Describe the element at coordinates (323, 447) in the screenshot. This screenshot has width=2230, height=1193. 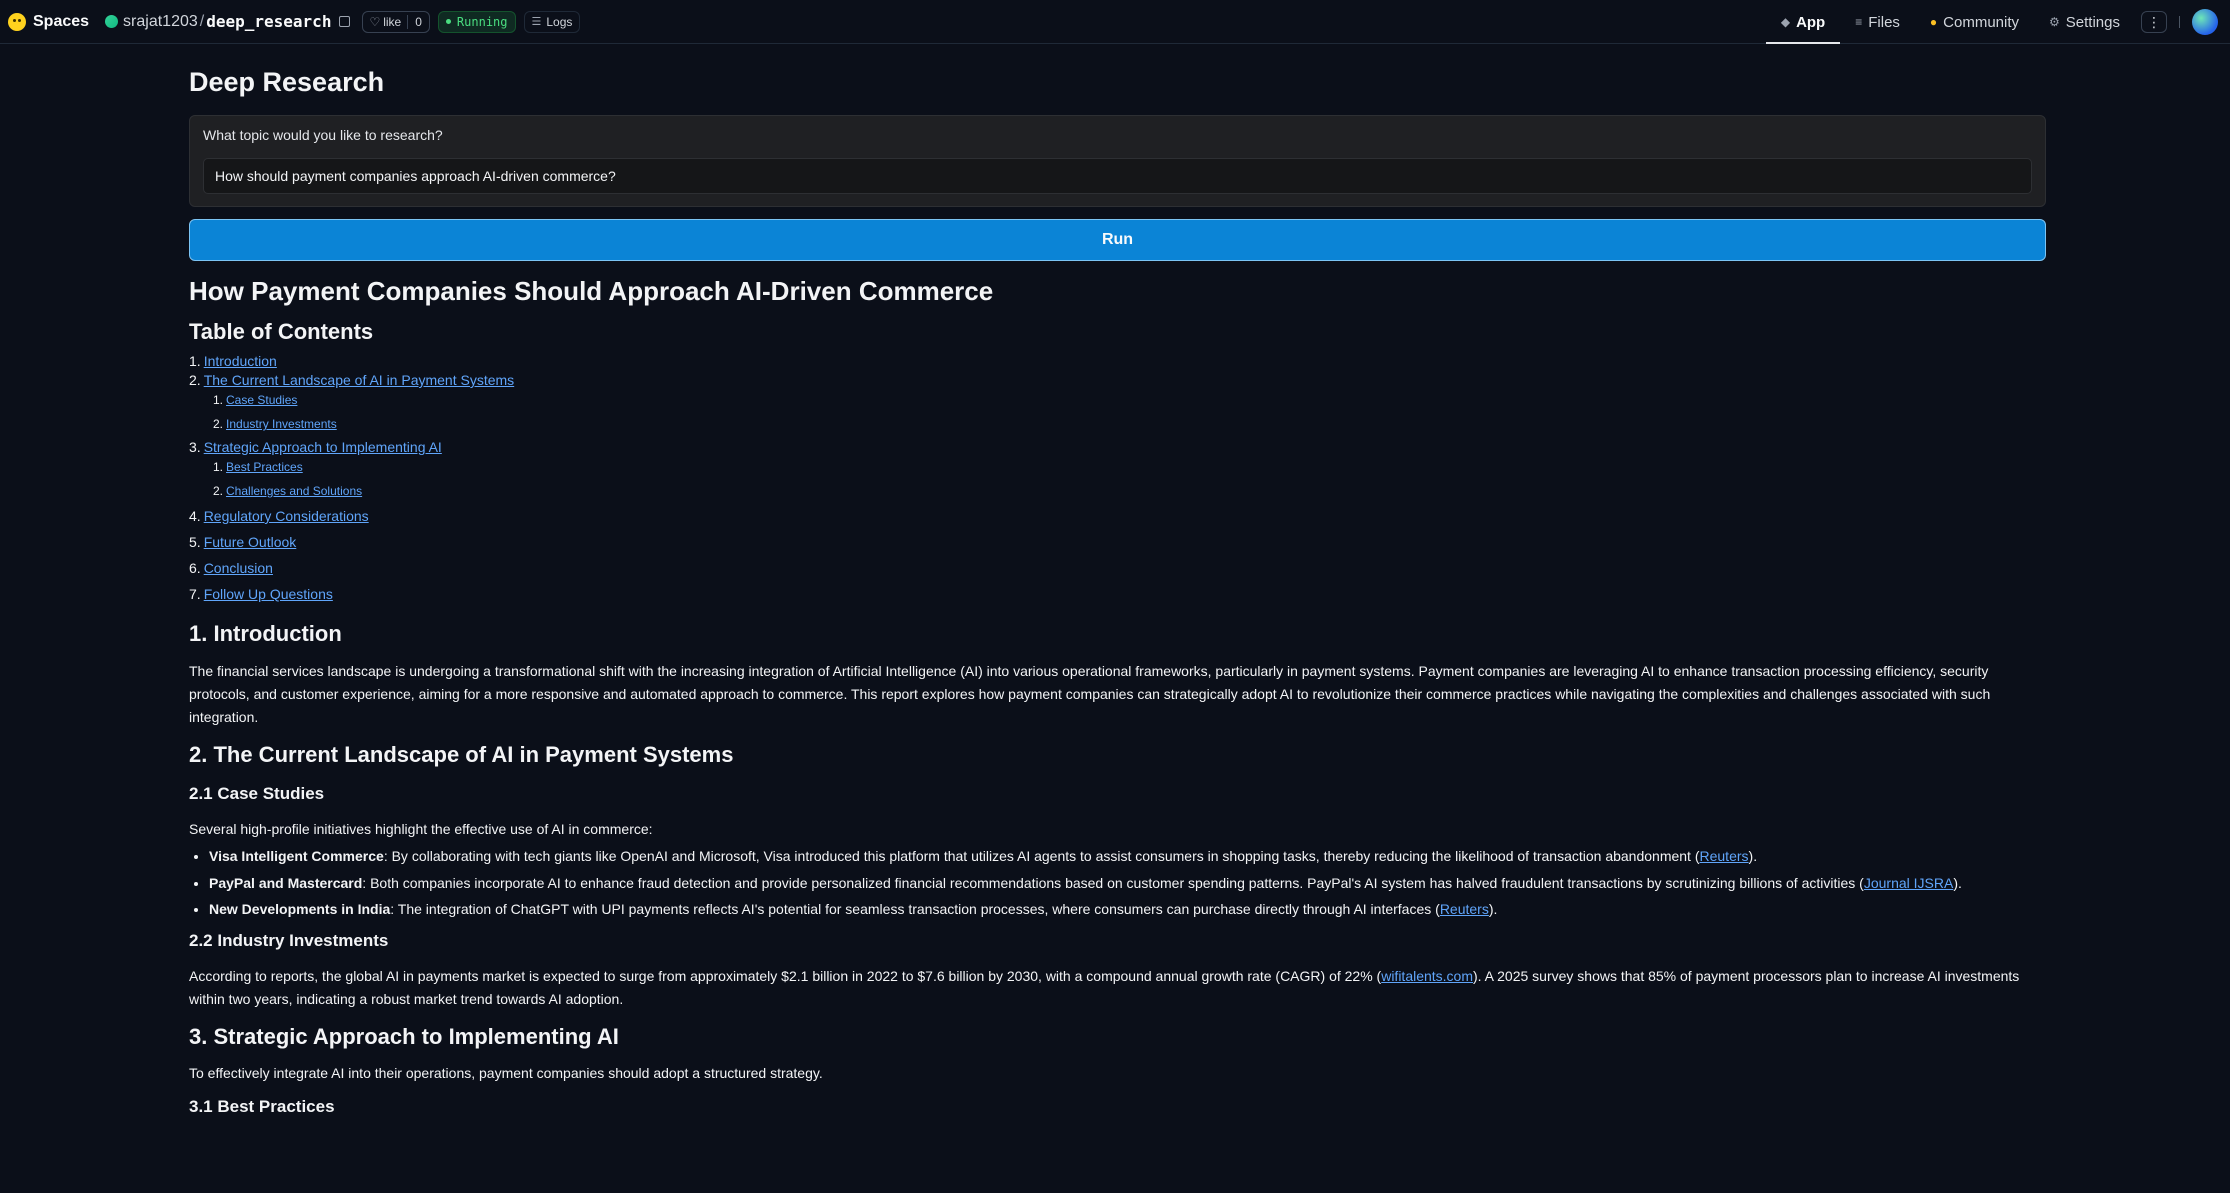
I see `toc-link-strategic-approach: Strategic Approach to Implementing AI` at that location.